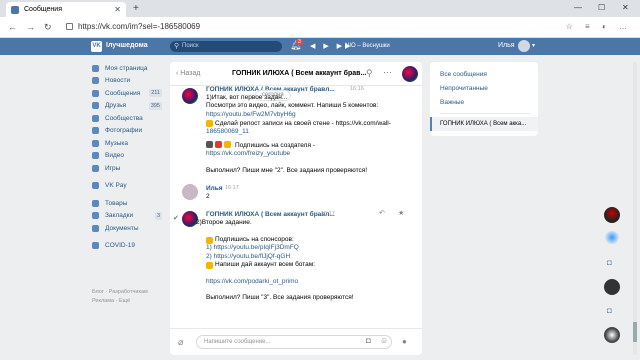 This screenshot has height=360, width=640. I want to click on chat-avatar, so click(410, 74).